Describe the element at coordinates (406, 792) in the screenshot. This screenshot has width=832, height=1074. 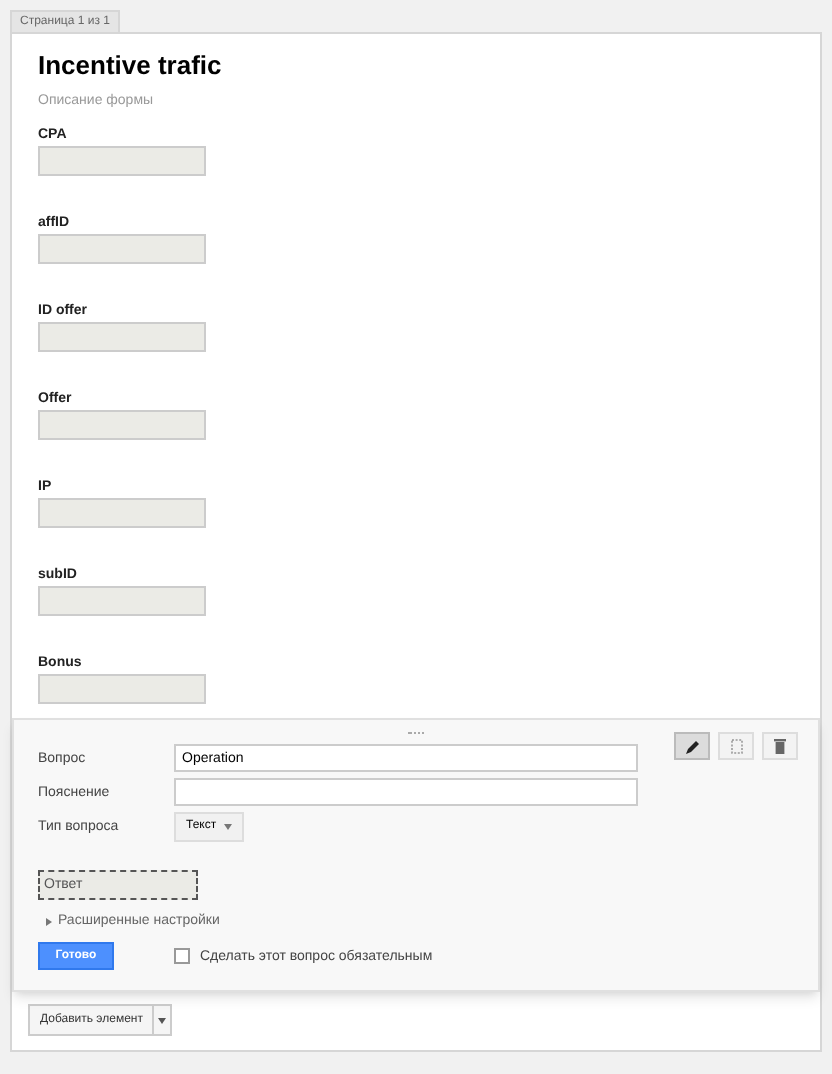
I see `input-field` at that location.